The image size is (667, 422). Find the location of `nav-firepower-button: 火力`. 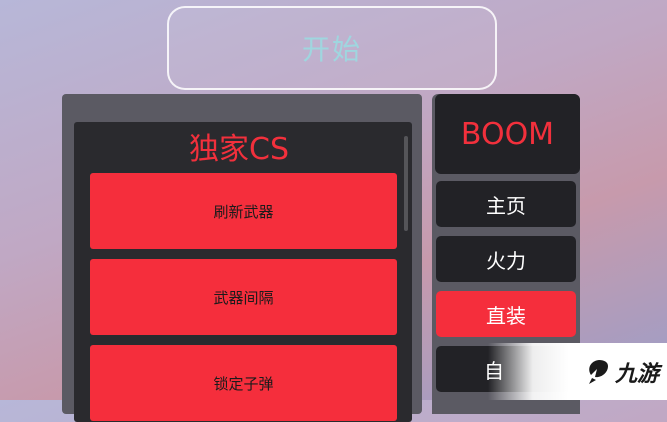

nav-firepower-button: 火力 is located at coordinates (506, 259).